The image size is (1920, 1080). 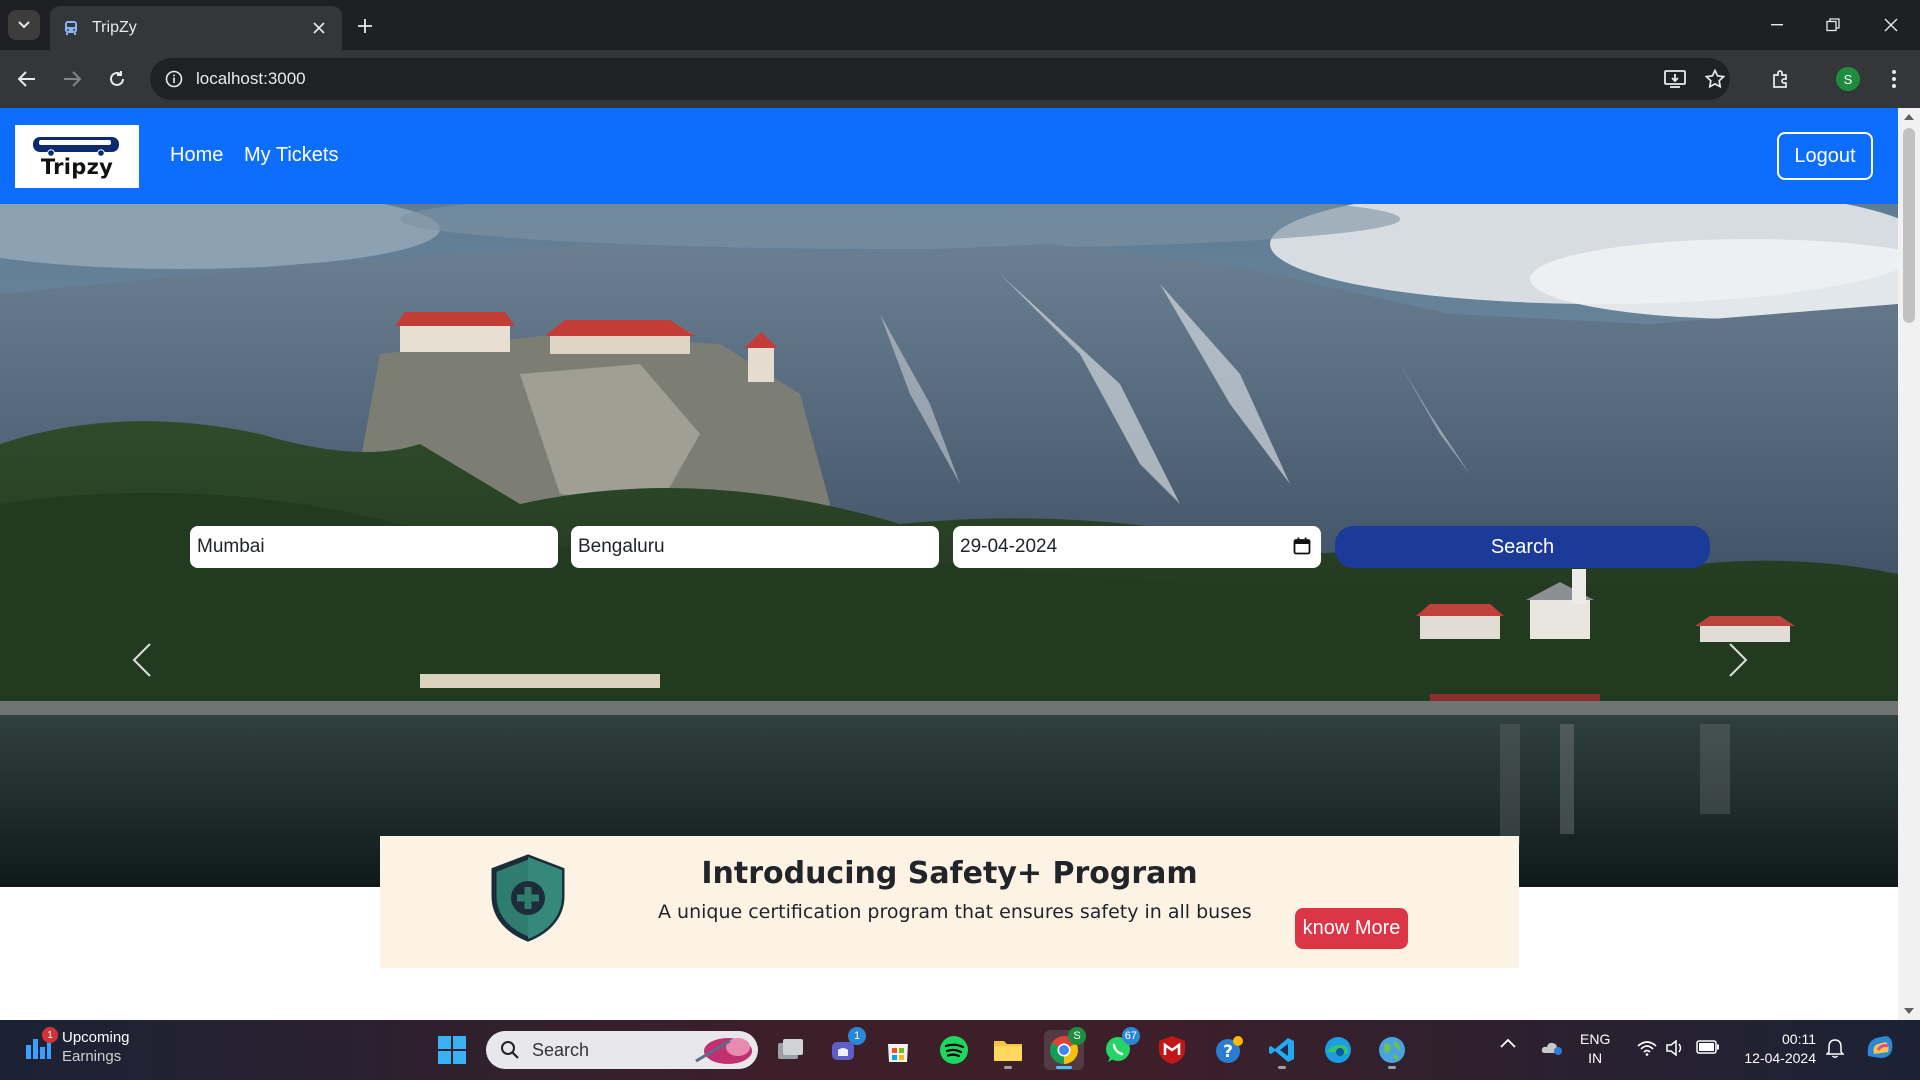 I want to click on chevron-right-icon, so click(x=1738, y=660).